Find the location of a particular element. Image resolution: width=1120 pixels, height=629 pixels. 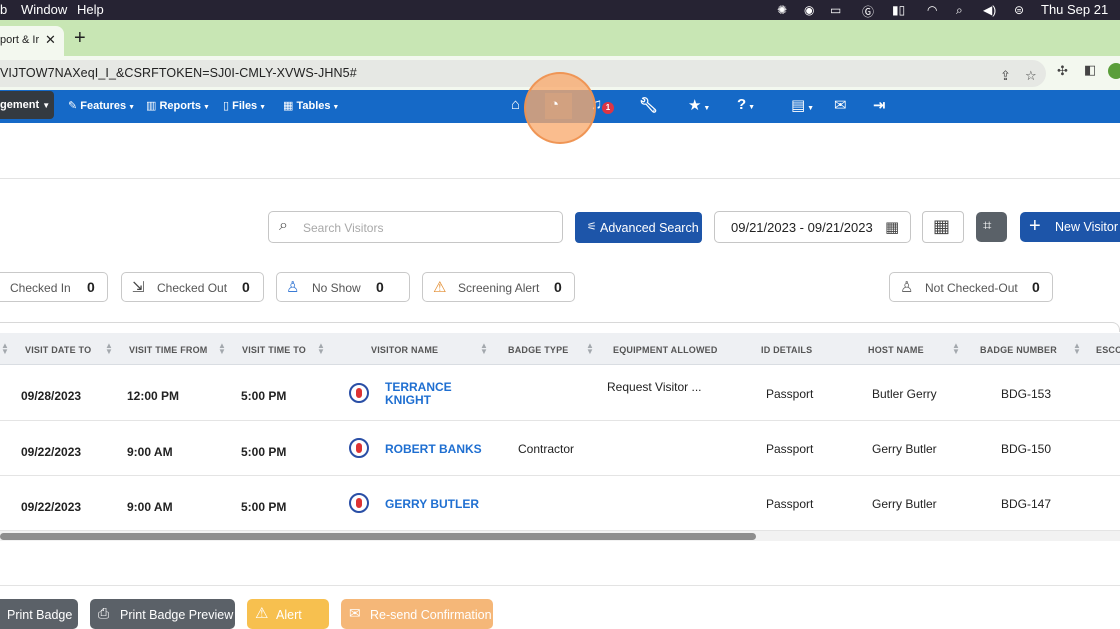

help-menu-icon: ? ▼ is located at coordinates (746, 104).